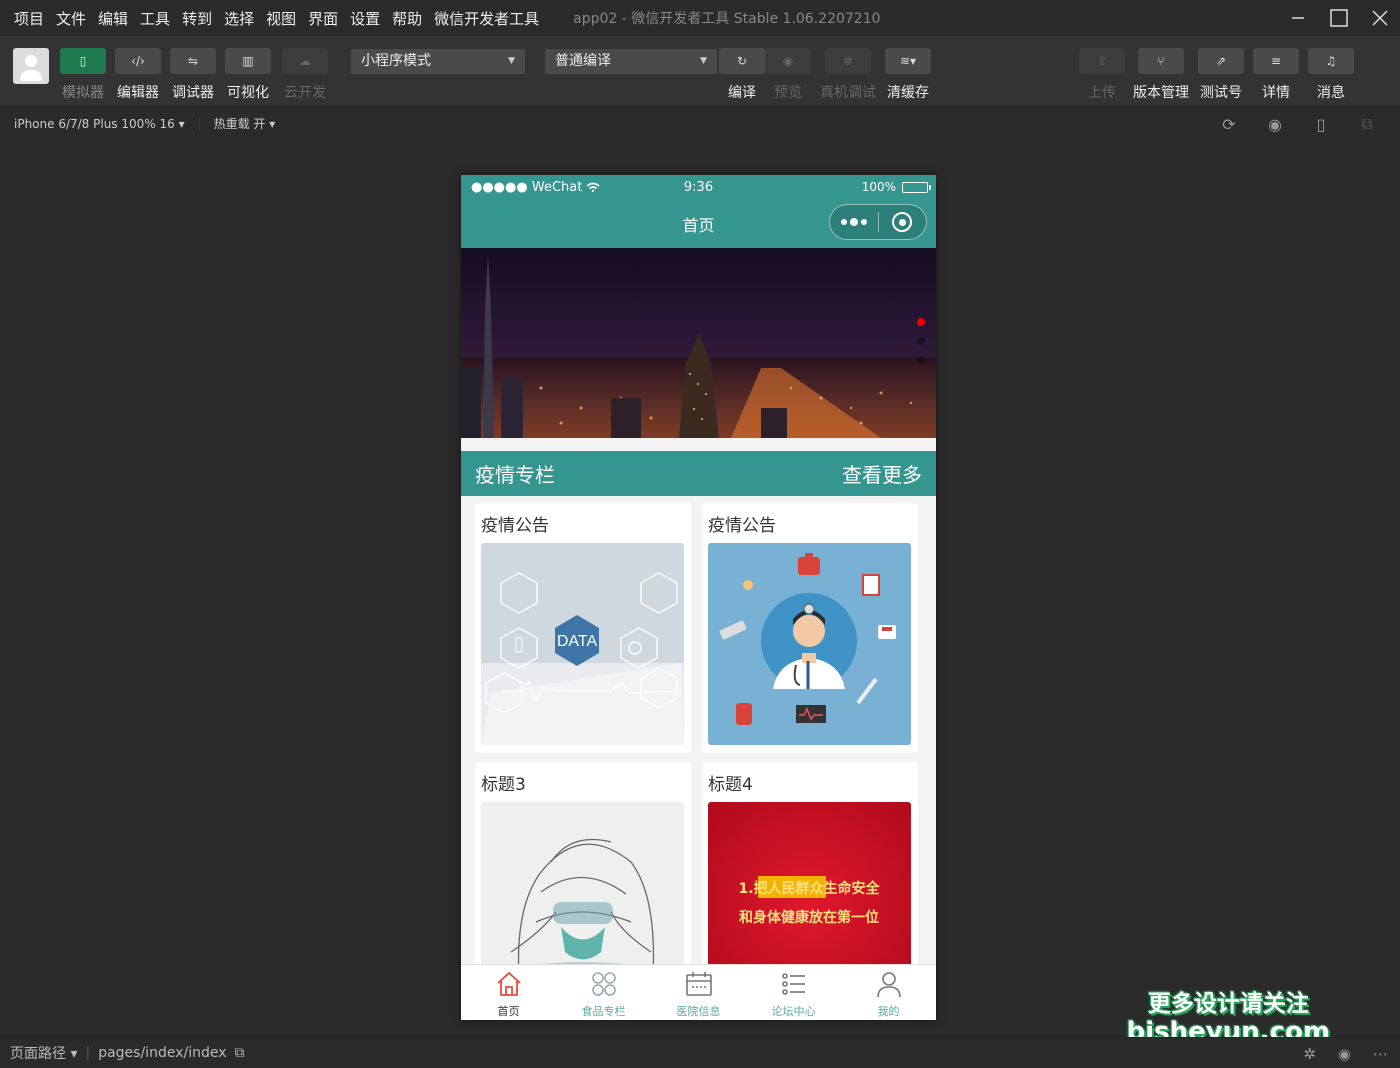 Image resolution: width=1400 pixels, height=1068 pixels. What do you see at coordinates (239, 18) in the screenshot?
I see `menu-select: 选择` at bounding box center [239, 18].